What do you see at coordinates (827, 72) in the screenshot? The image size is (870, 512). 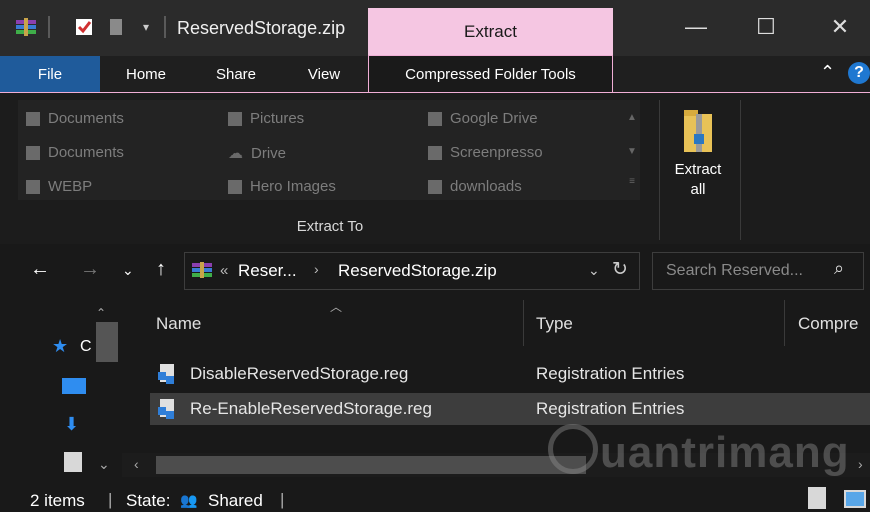 I see `collapse-ribbon-chevron-icon: ⌃` at bounding box center [827, 72].